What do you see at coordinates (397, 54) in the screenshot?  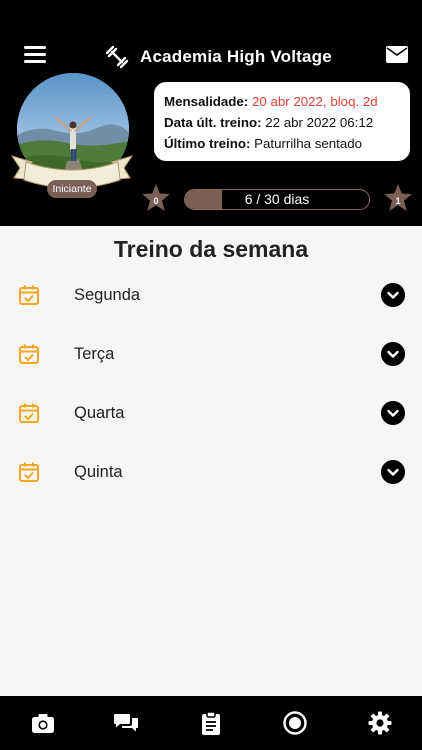 I see `mail-icon` at bounding box center [397, 54].